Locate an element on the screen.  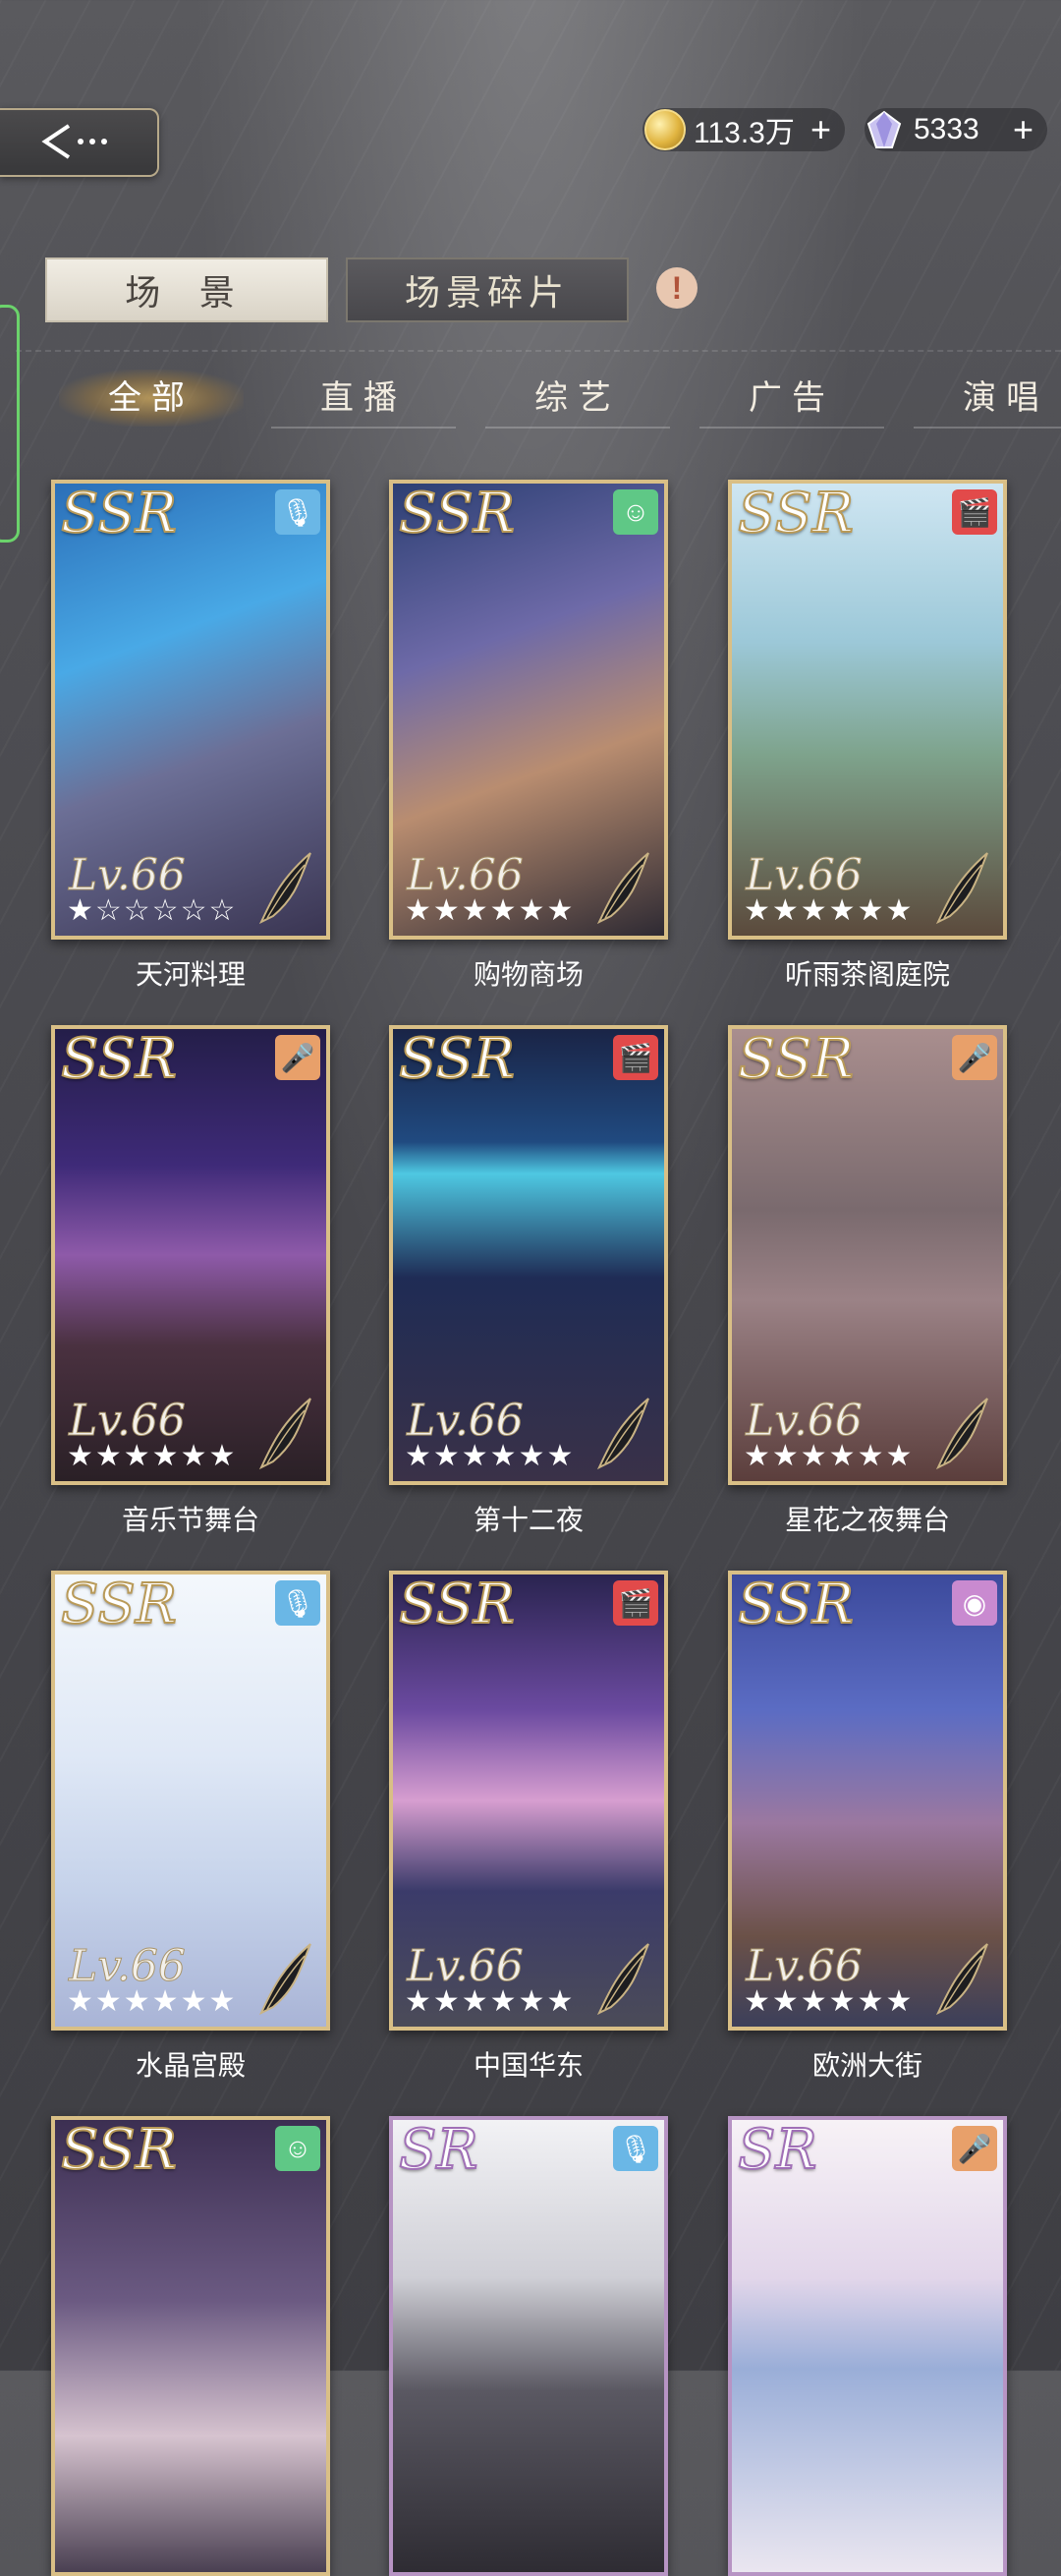
back-arrow-icon is located at coordinates (74, 141).